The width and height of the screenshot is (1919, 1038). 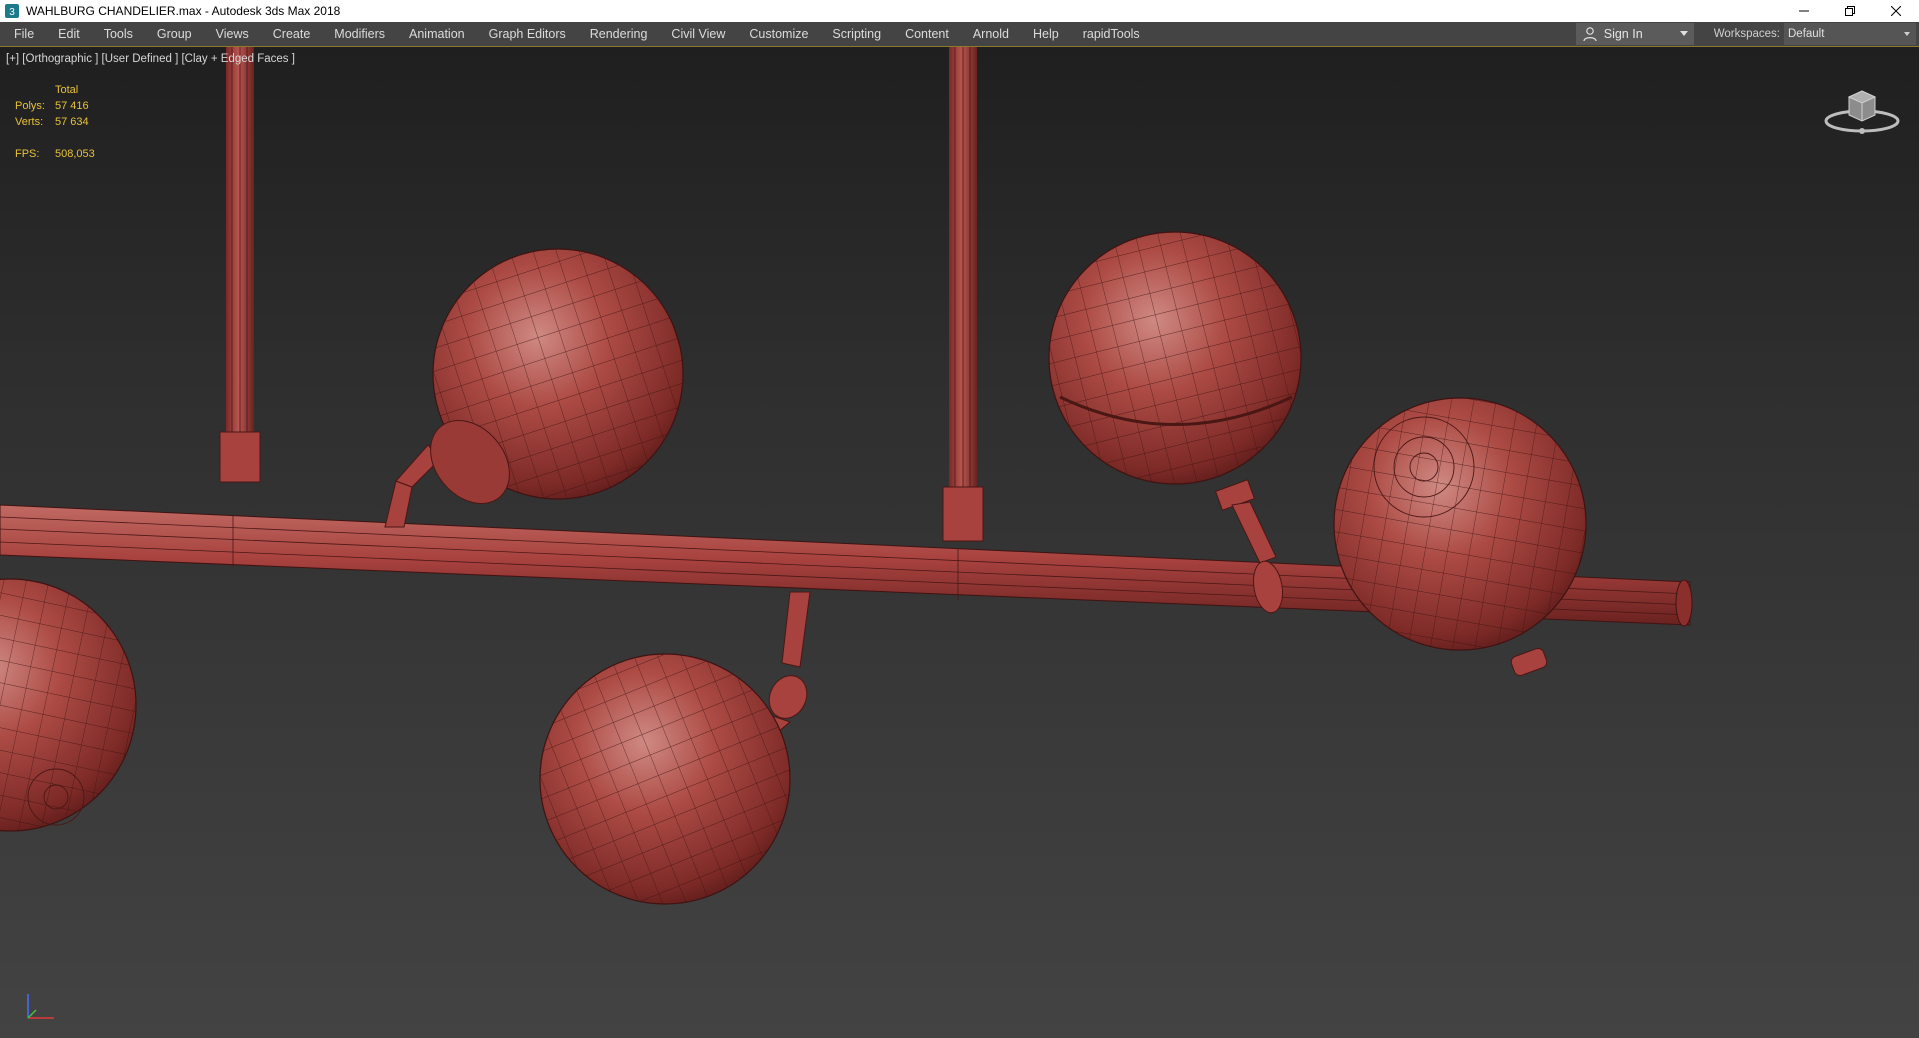 I want to click on user-icon, so click(x=1590, y=34).